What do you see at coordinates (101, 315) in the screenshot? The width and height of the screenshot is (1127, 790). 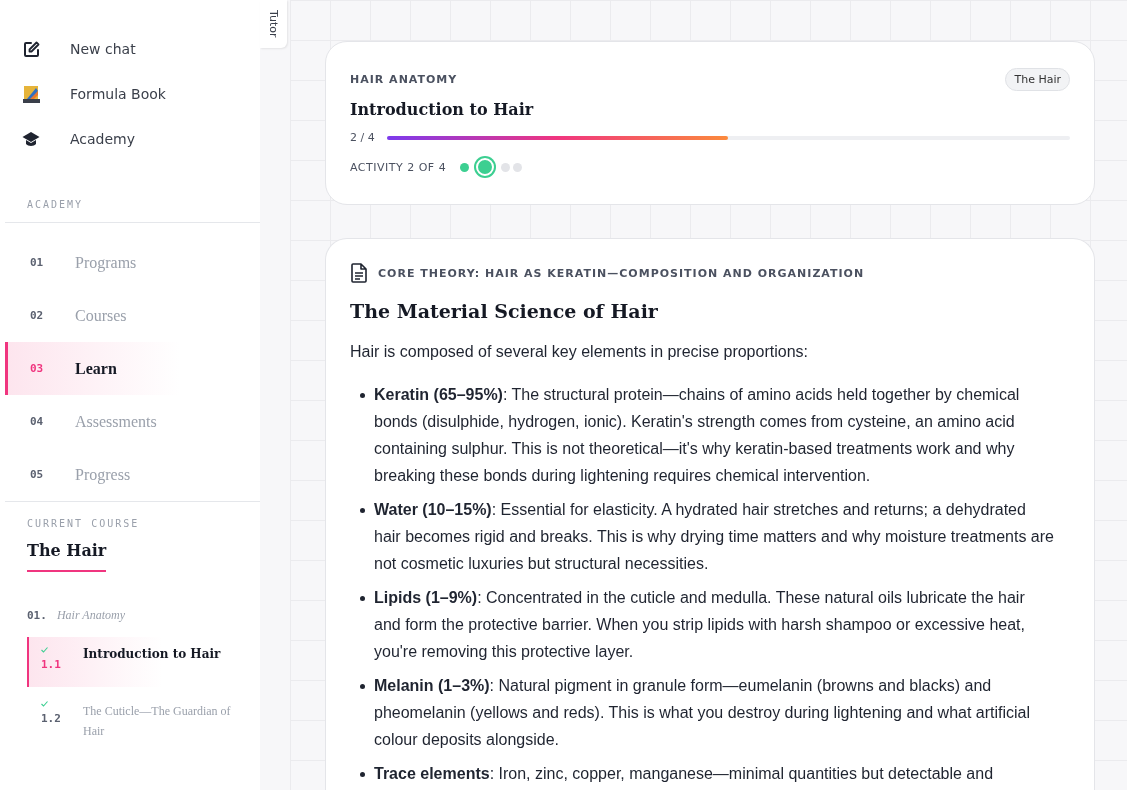 I see `item-label: Courses` at bounding box center [101, 315].